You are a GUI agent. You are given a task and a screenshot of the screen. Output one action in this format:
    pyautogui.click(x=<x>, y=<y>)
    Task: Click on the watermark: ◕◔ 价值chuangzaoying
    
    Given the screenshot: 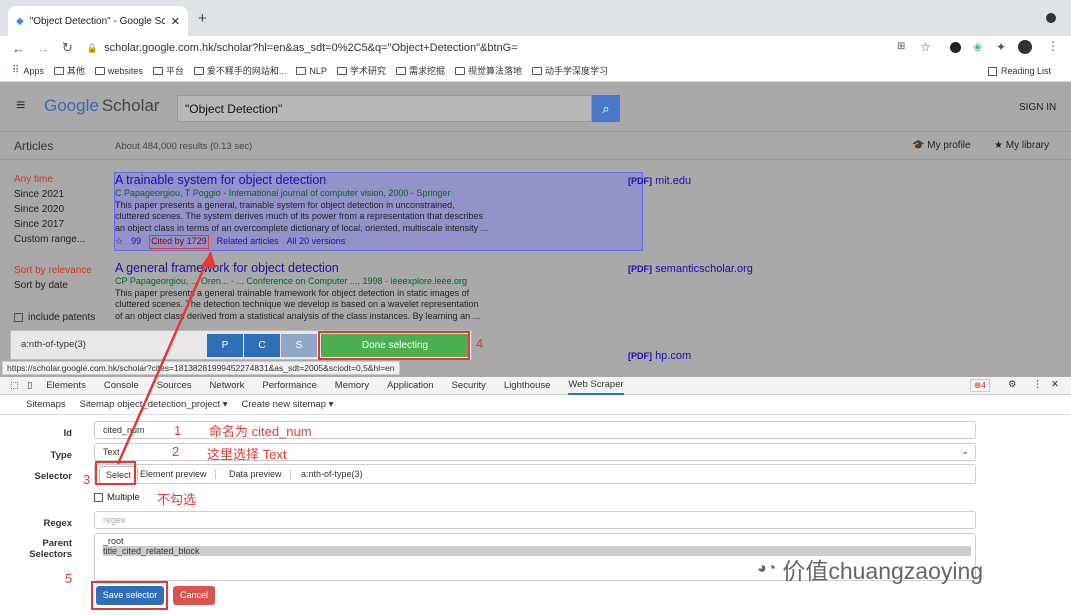 What is the action you would take?
    pyautogui.click(x=870, y=569)
    